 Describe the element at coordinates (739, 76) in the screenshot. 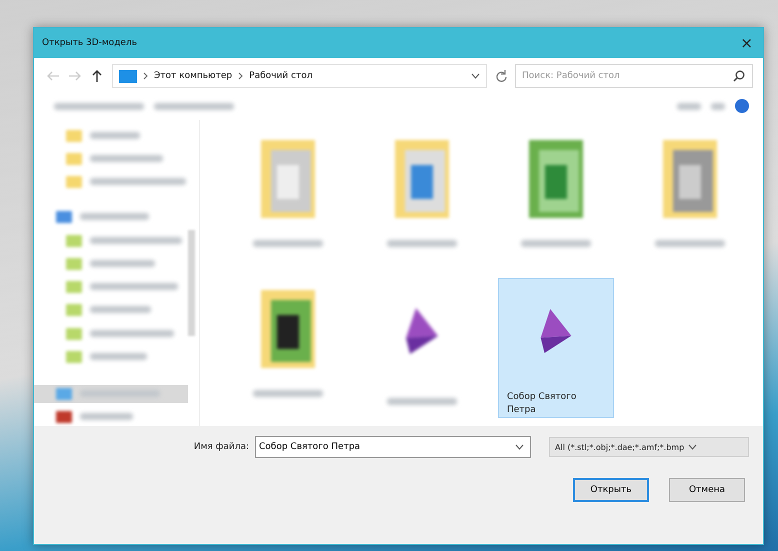

I see `search-icon` at that location.